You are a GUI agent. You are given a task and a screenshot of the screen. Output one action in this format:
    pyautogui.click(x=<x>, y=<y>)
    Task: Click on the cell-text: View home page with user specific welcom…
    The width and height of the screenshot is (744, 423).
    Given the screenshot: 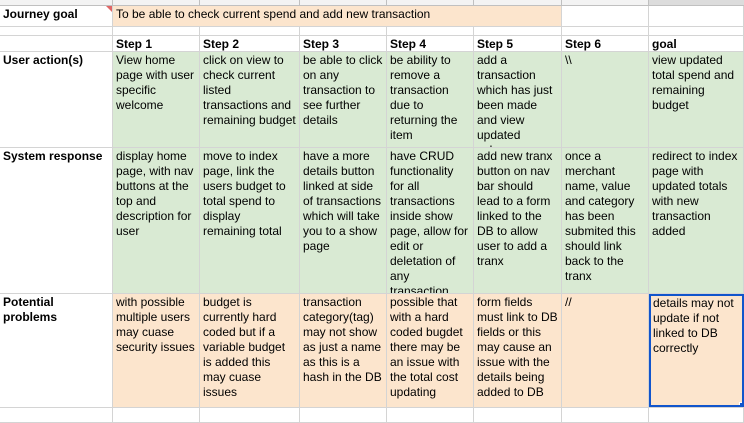 What is the action you would take?
    pyautogui.click(x=155, y=82)
    